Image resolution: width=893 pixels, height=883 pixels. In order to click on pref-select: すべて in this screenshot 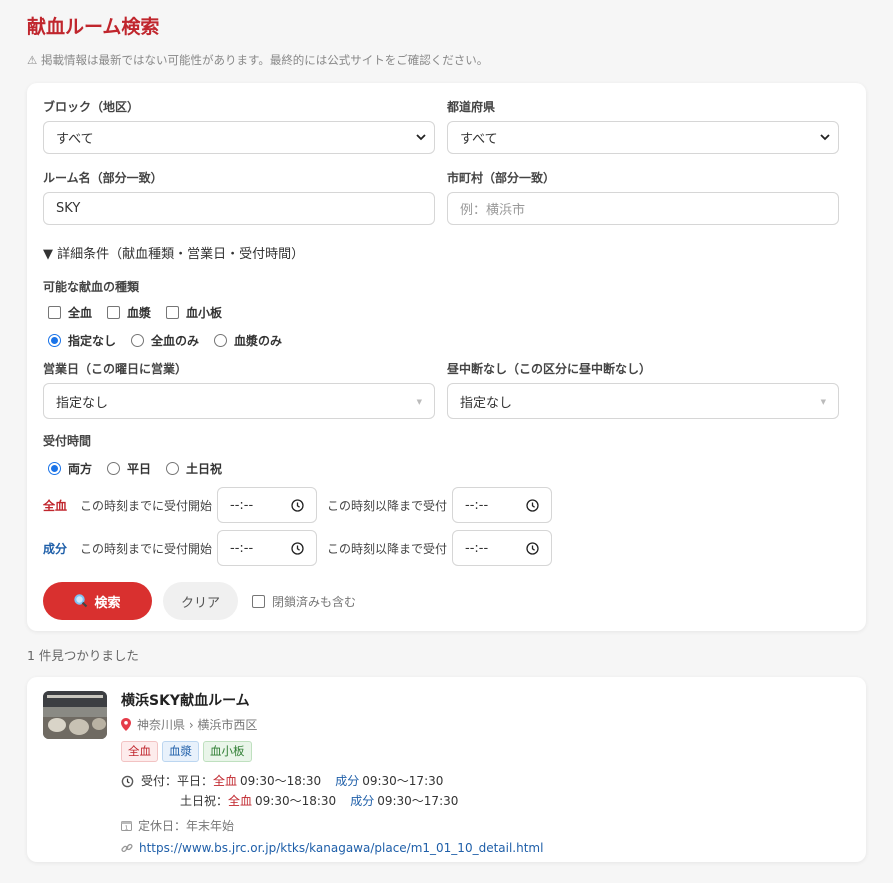, I will do `click(643, 137)`.